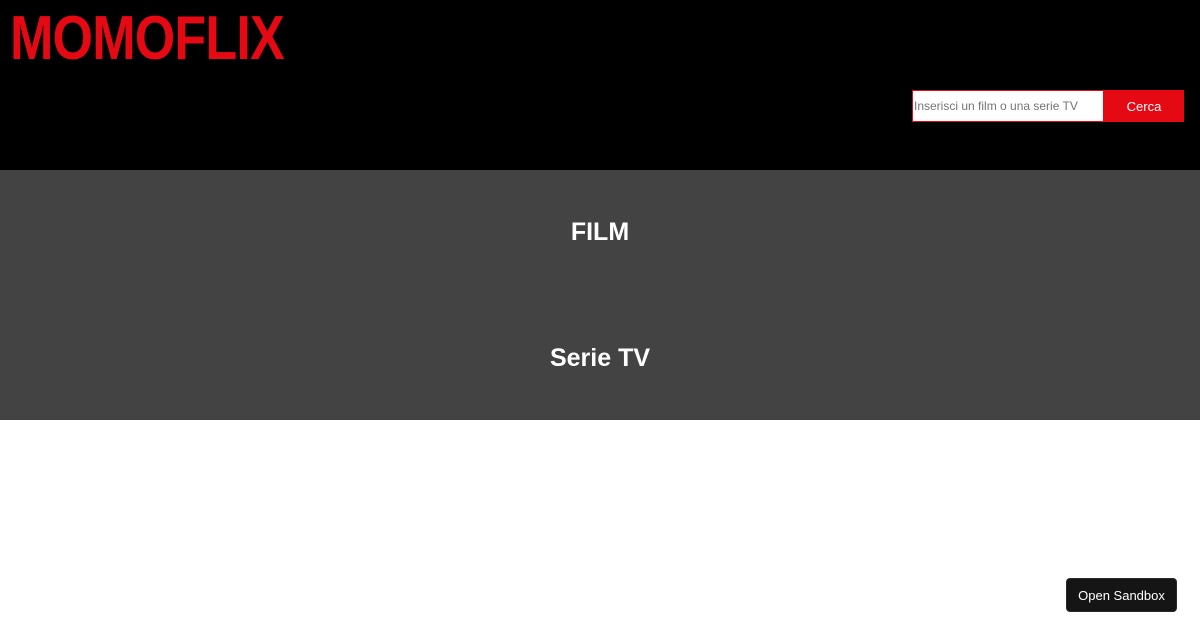 The image size is (1200, 630). Describe the element at coordinates (1008, 106) in the screenshot. I see `search-input` at that location.